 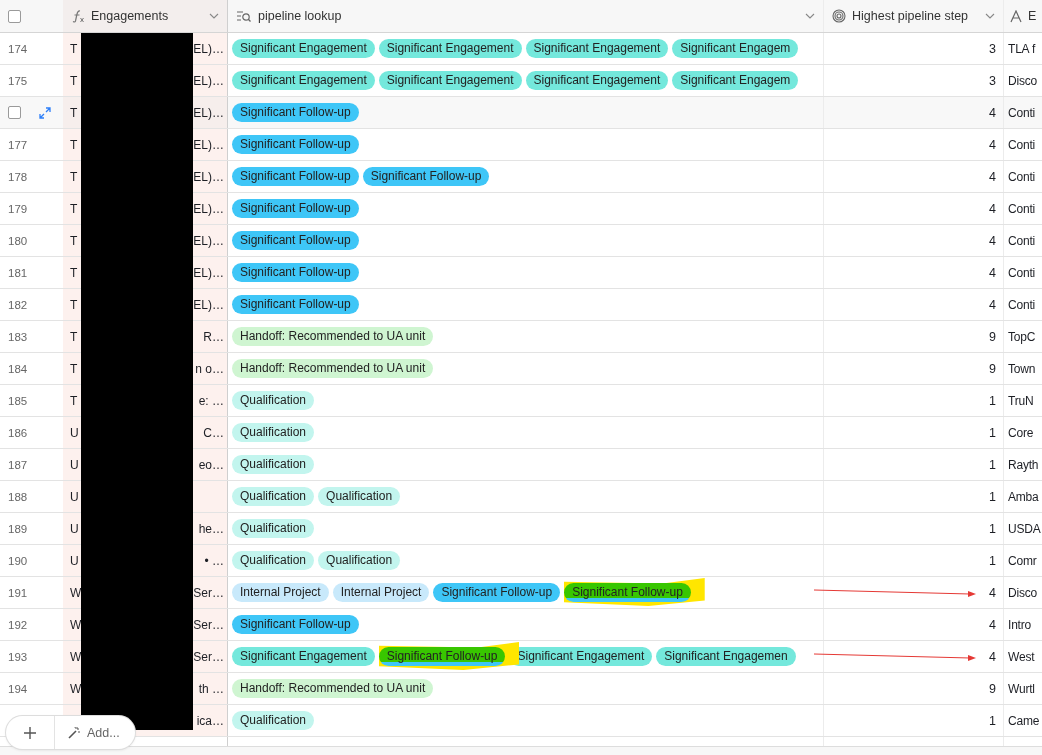 What do you see at coordinates (735, 80) in the screenshot?
I see `tag-chip: Significant Engagem` at bounding box center [735, 80].